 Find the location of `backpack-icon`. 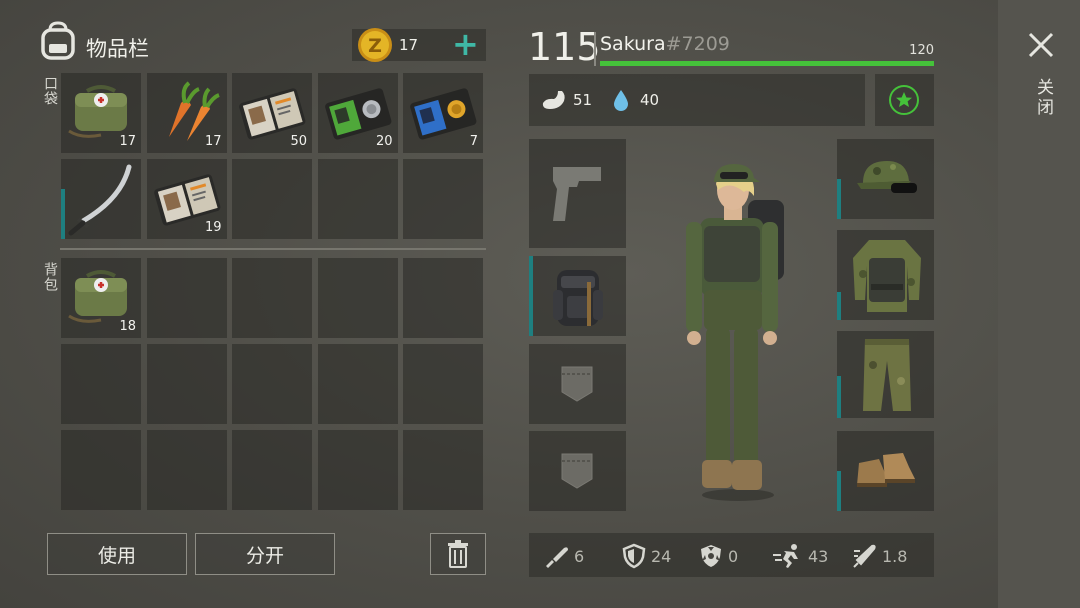

backpack-icon is located at coordinates (58, 40).